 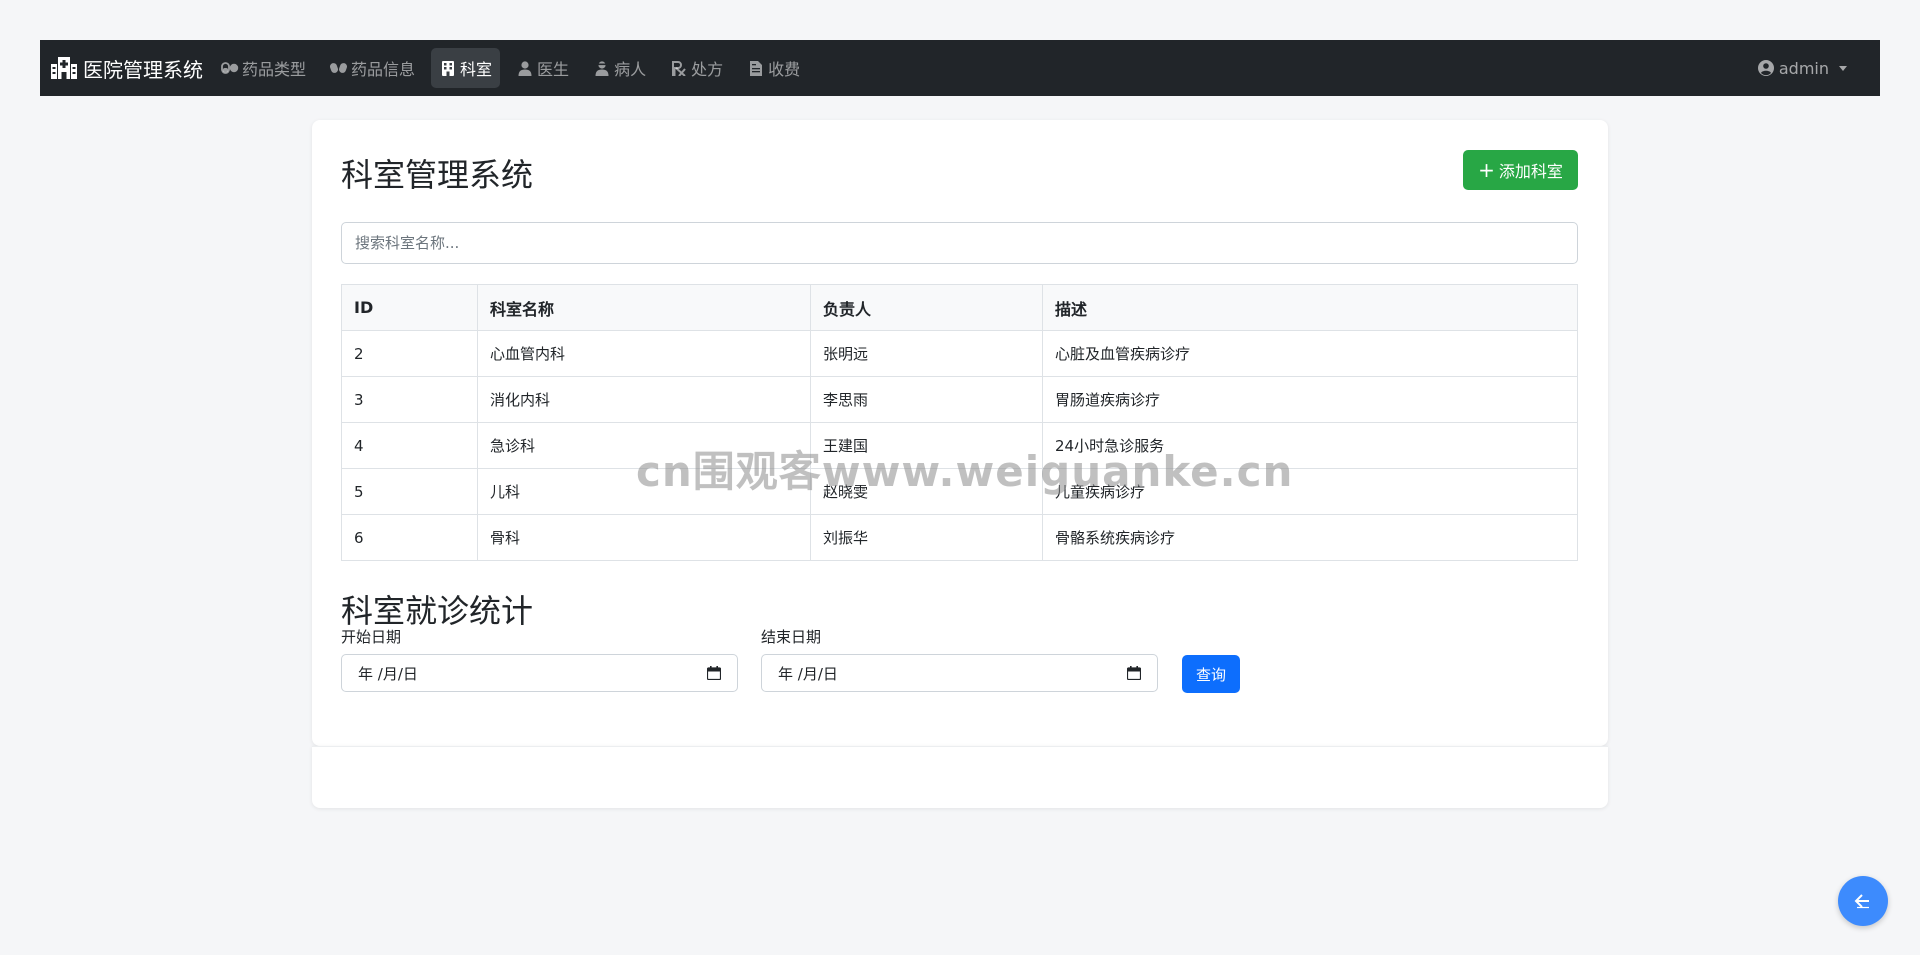 I want to click on cell-id: 2, so click(x=409, y=353).